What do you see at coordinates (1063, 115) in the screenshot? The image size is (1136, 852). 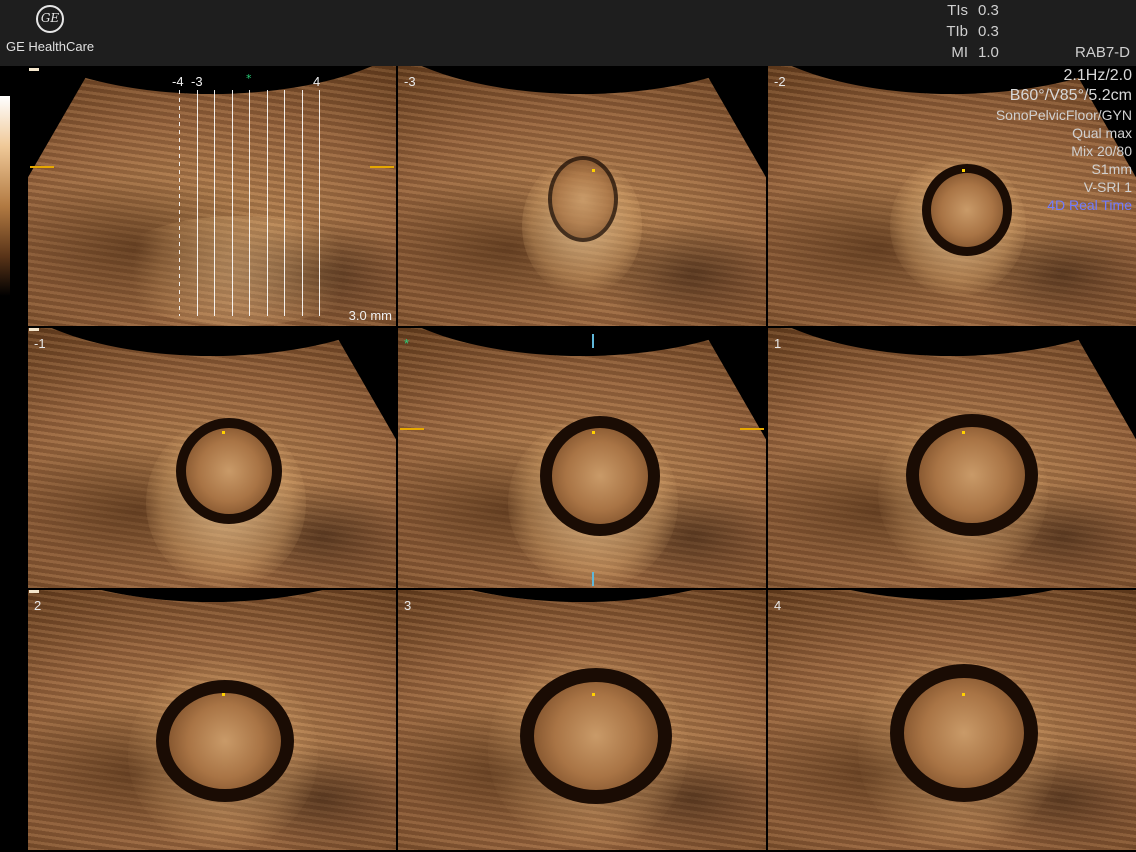 I see `preset: SonoPelvicFloor/GYN` at bounding box center [1063, 115].